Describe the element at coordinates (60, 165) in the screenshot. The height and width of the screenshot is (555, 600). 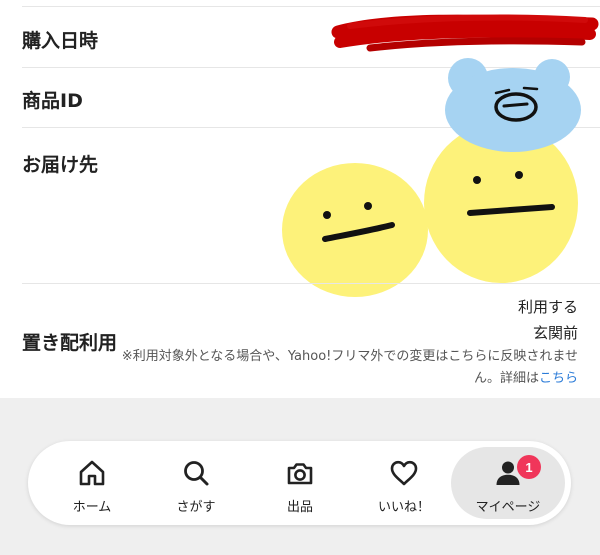
I see `delivery-address-label: お届け先` at that location.